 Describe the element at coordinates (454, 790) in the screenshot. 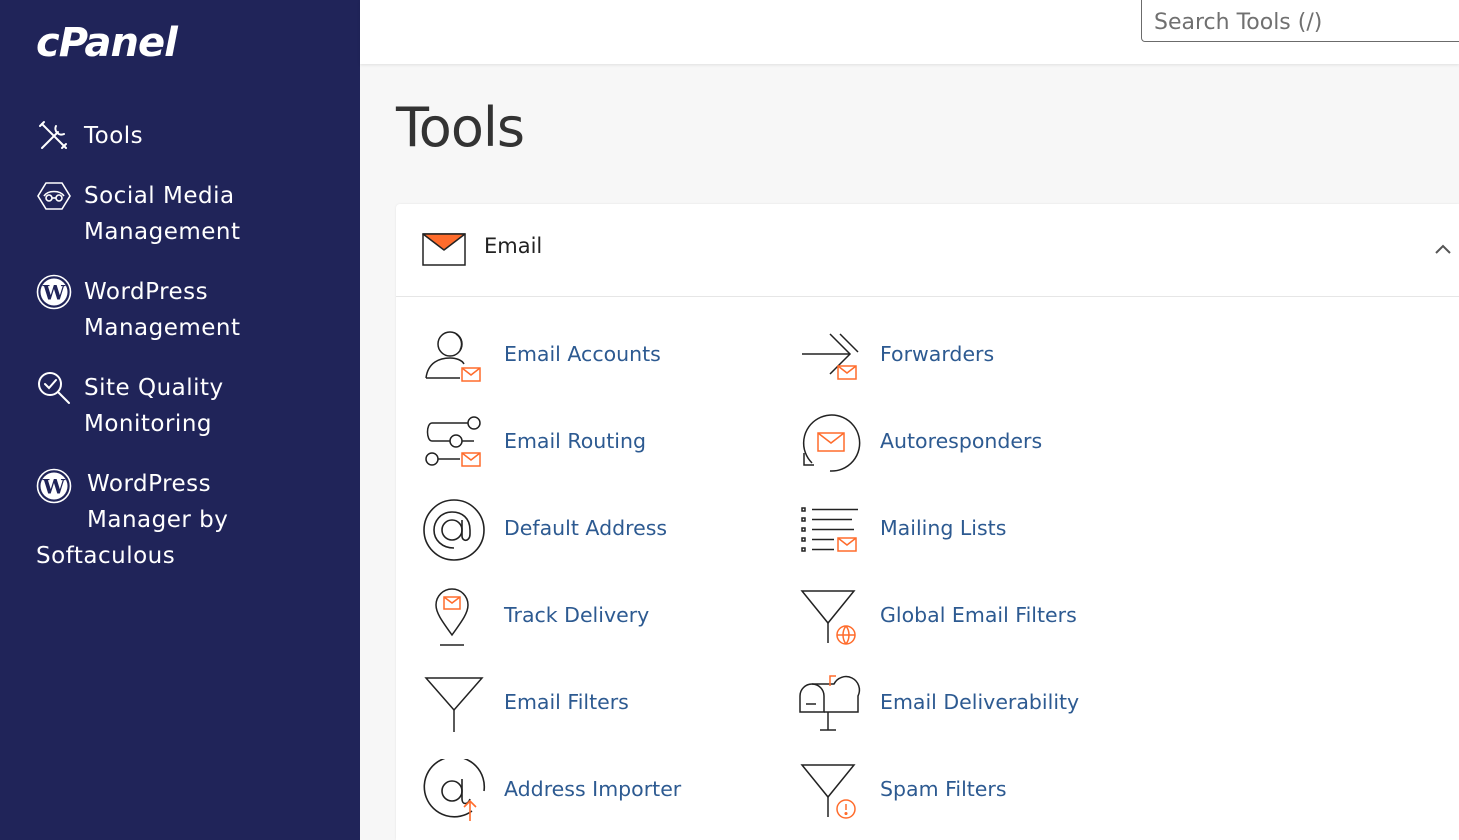

I see `address-importer-icon` at that location.